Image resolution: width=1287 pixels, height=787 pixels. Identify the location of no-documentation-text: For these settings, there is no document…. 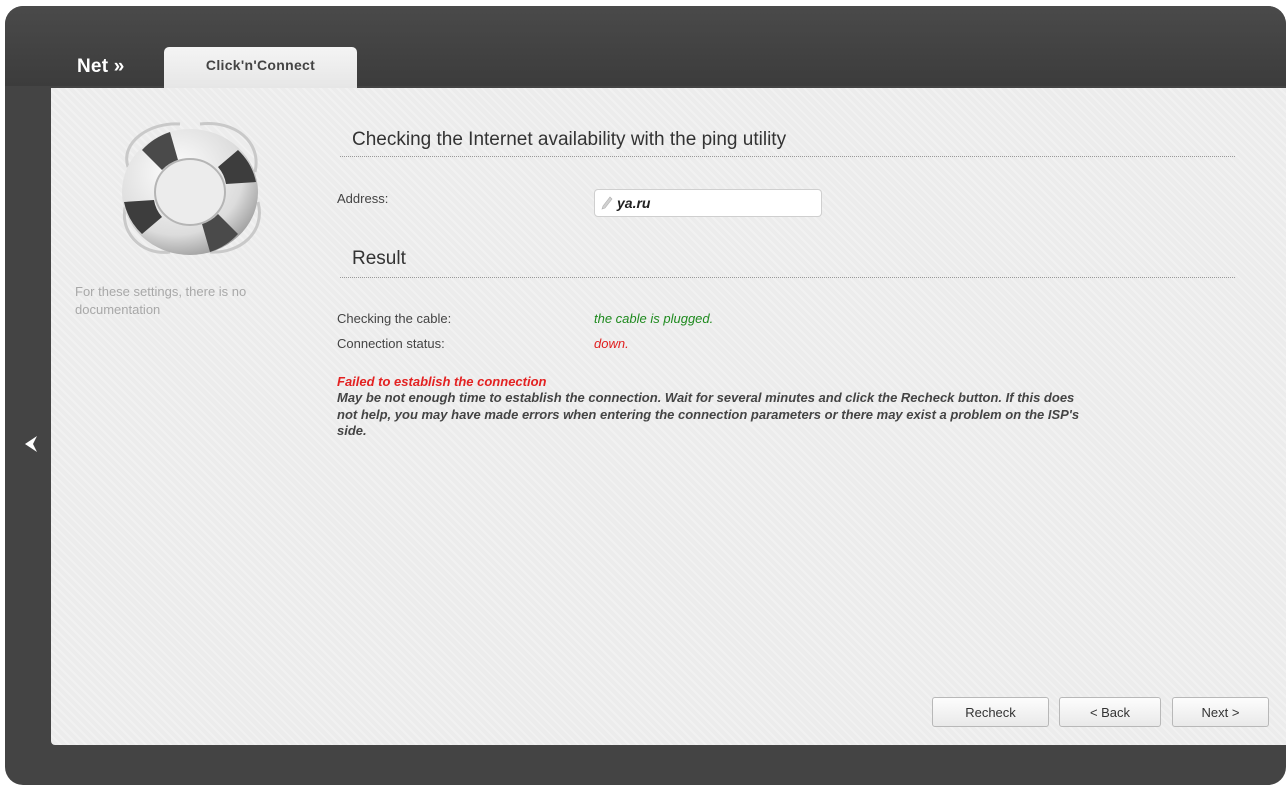
(161, 300).